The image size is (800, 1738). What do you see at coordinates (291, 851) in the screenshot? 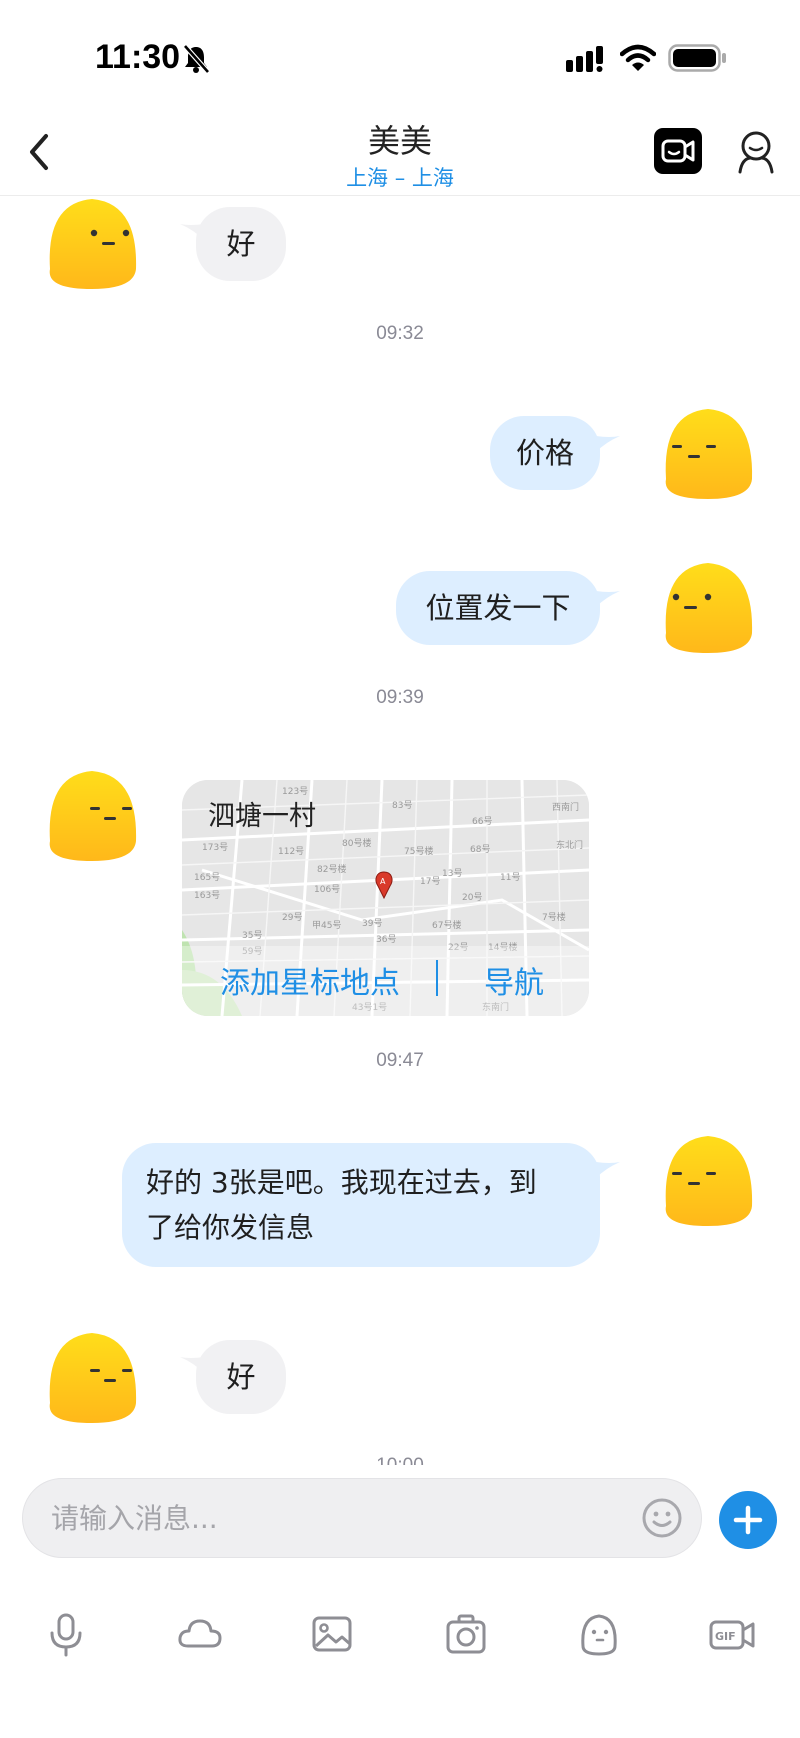
I see `svg-text: 112号` at bounding box center [291, 851].